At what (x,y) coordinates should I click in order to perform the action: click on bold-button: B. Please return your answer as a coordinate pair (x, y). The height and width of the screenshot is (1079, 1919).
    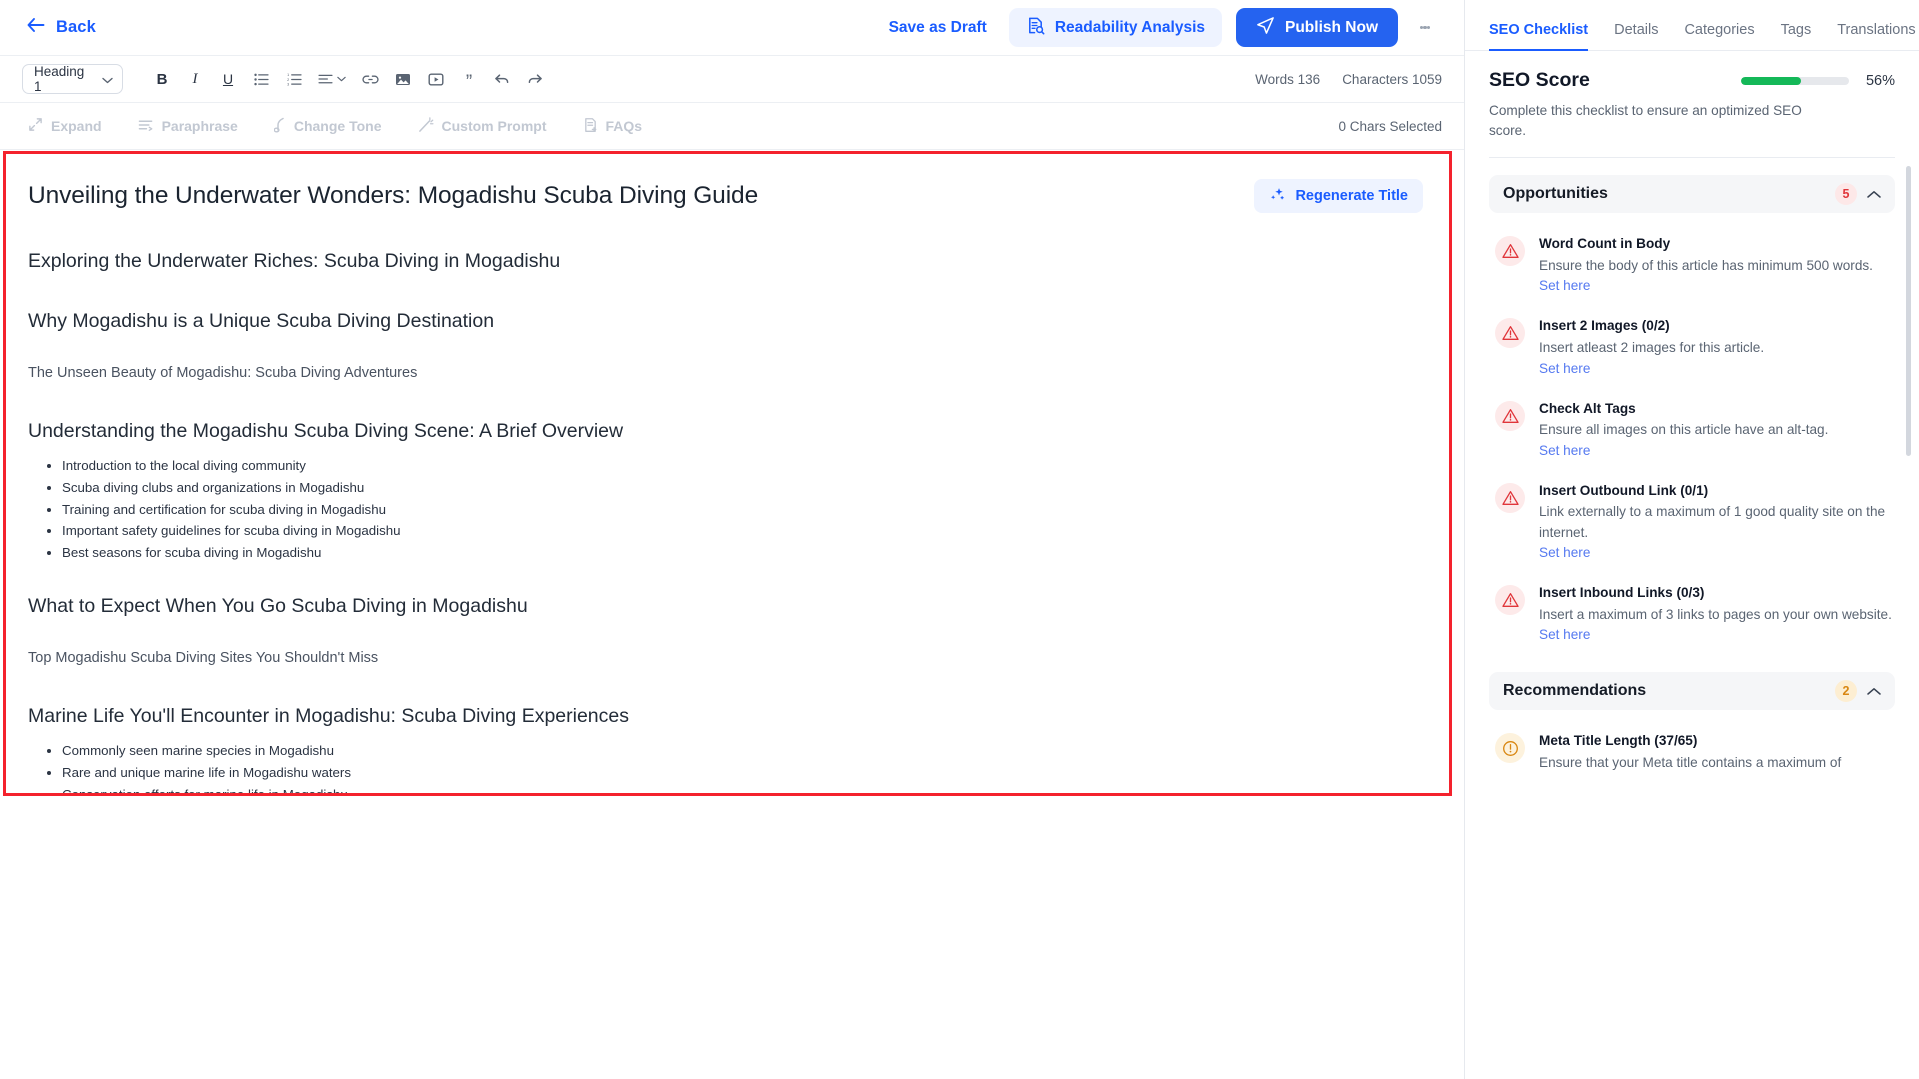
    Looking at the image, I should click on (162, 79).